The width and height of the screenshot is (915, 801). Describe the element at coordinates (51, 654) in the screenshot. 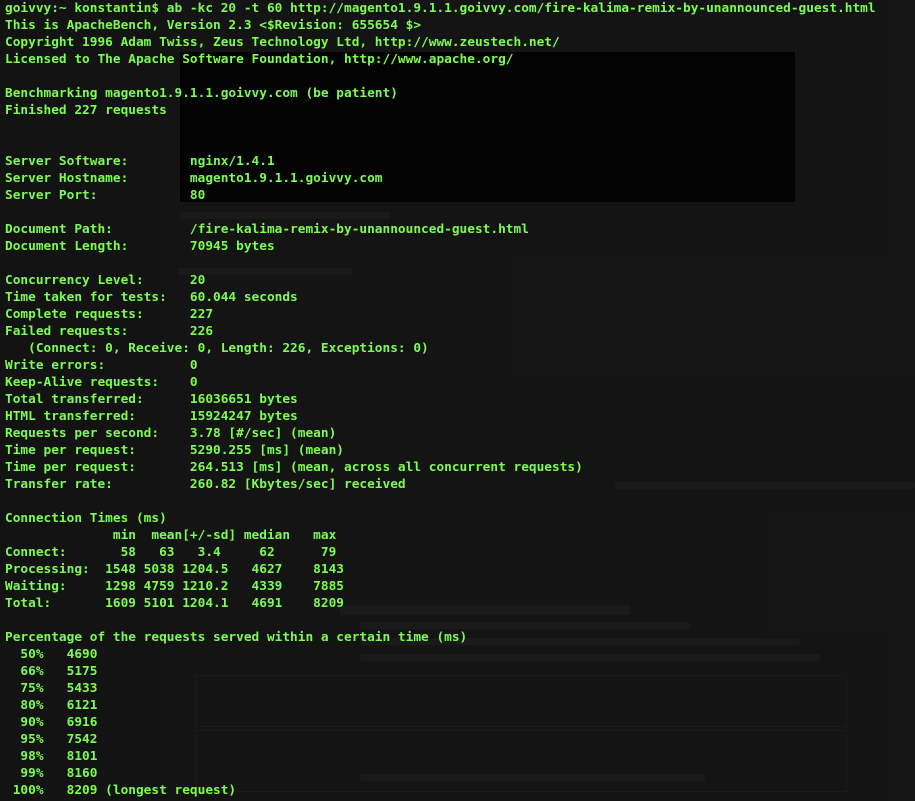

I see `terminal-line: 50% 4690` at that location.